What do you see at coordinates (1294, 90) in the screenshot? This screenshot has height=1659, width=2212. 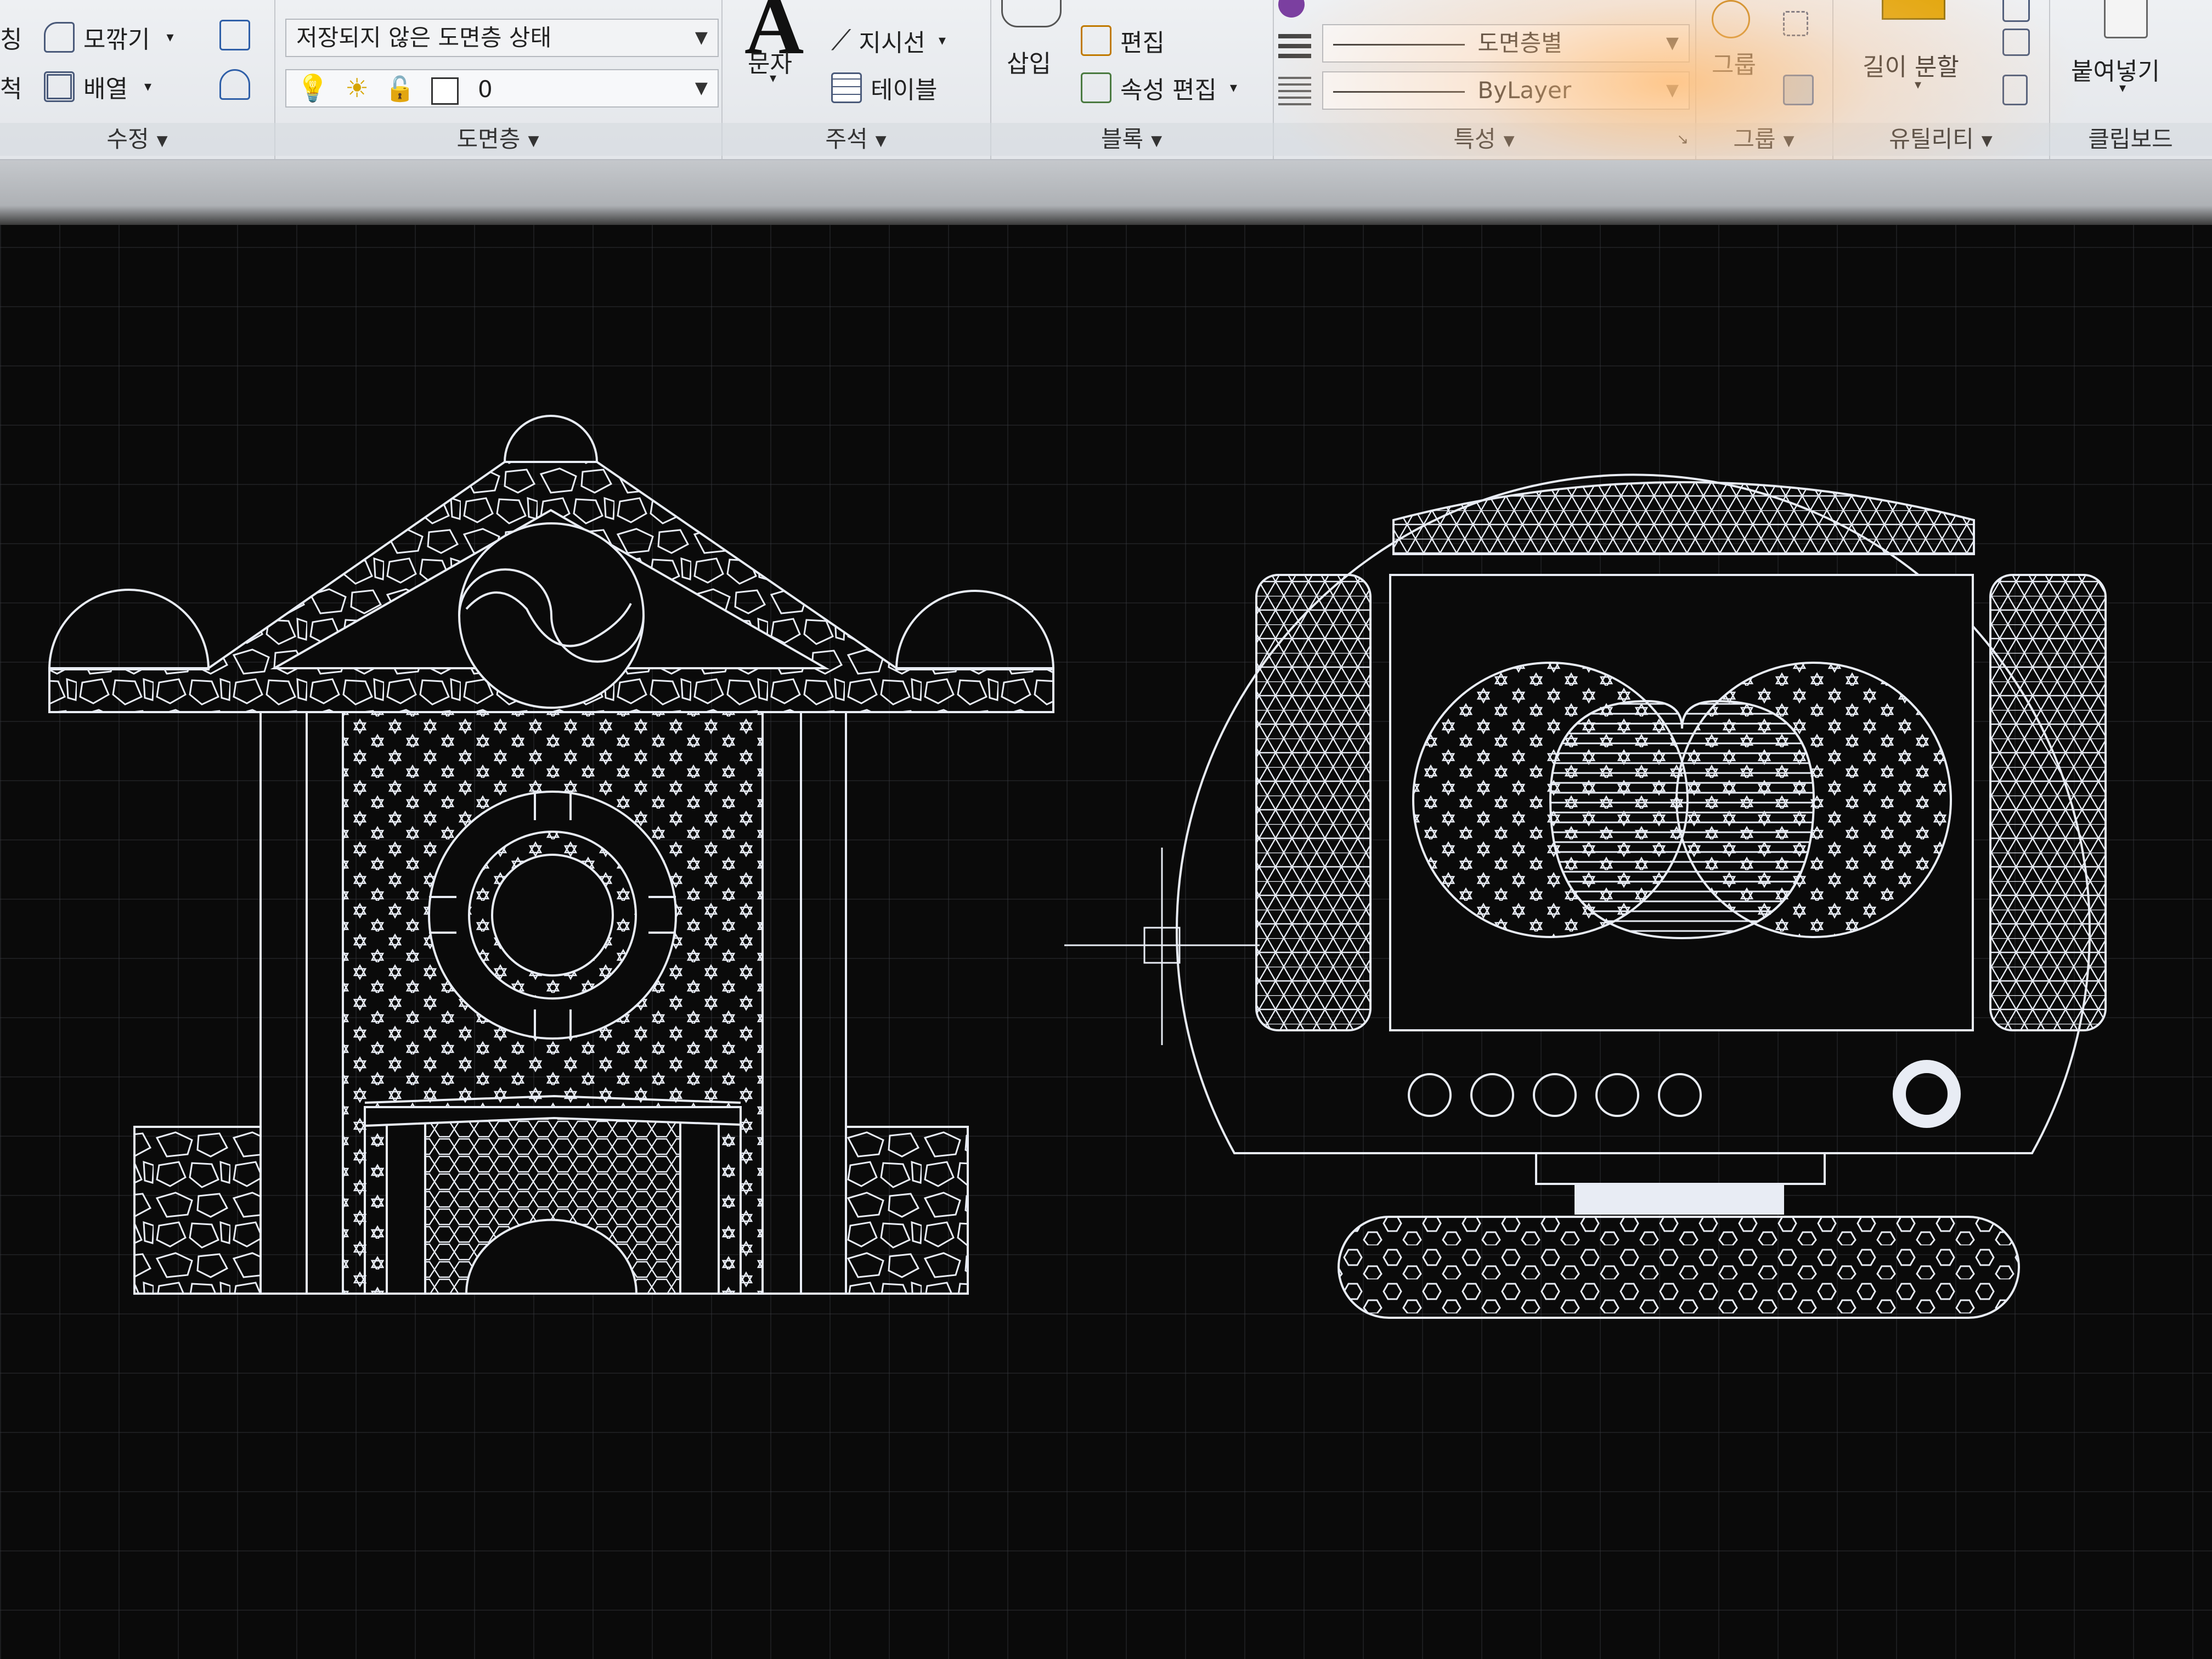 I see `linetype-icon` at bounding box center [1294, 90].